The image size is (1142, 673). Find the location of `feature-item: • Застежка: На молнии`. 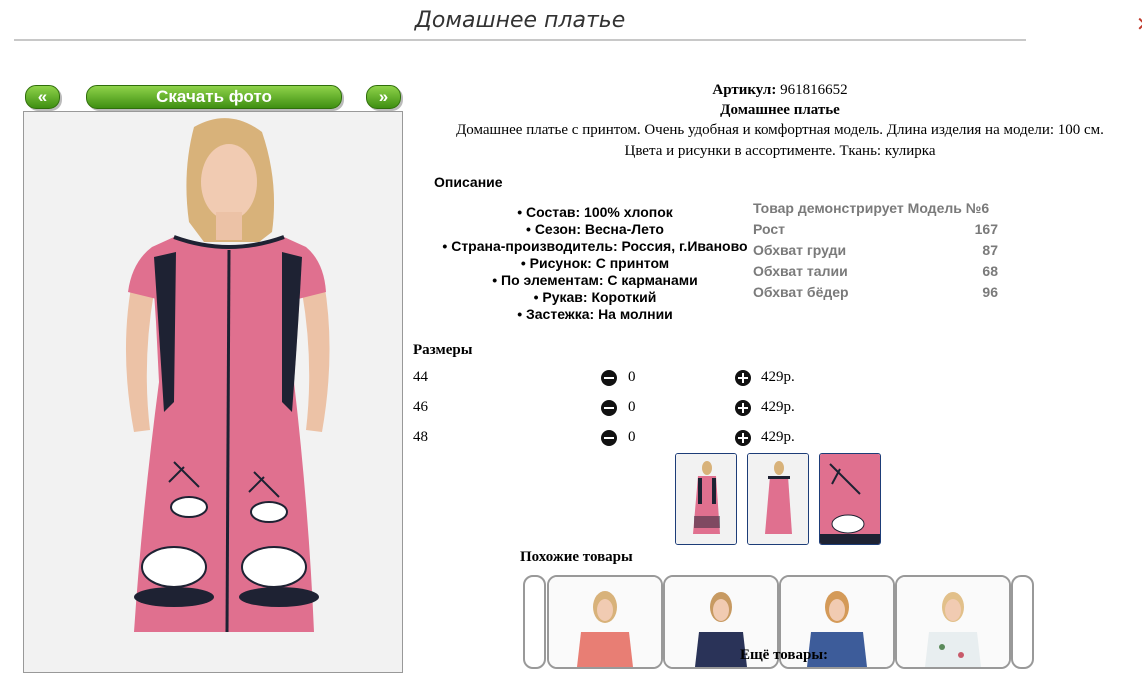

feature-item: • Застежка: На молнии is located at coordinates (595, 314).